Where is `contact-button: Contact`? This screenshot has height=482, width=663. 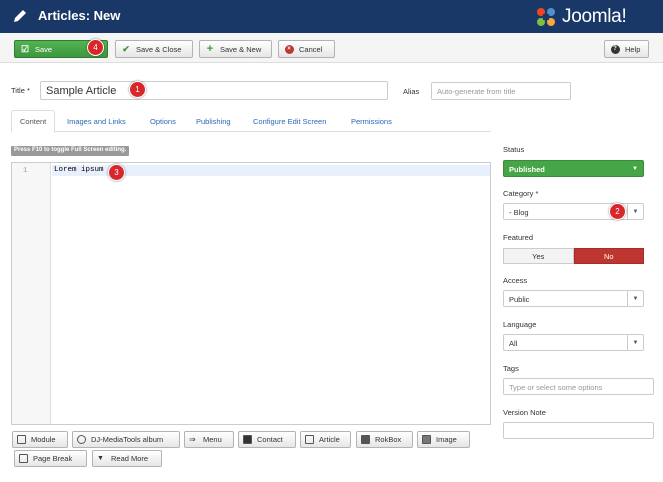 contact-button: Contact is located at coordinates (267, 439).